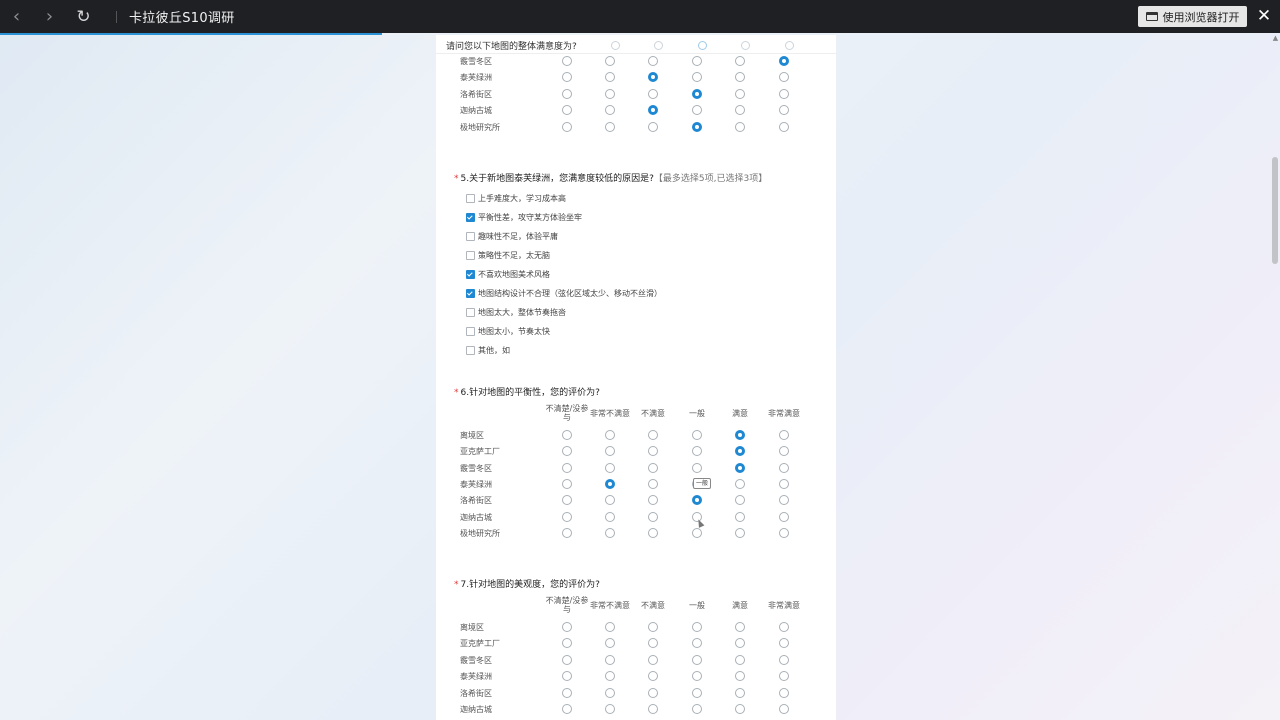 This screenshot has height=720, width=1280. I want to click on checkbox-option: 地图太大，整体节奏拖沓, so click(516, 312).